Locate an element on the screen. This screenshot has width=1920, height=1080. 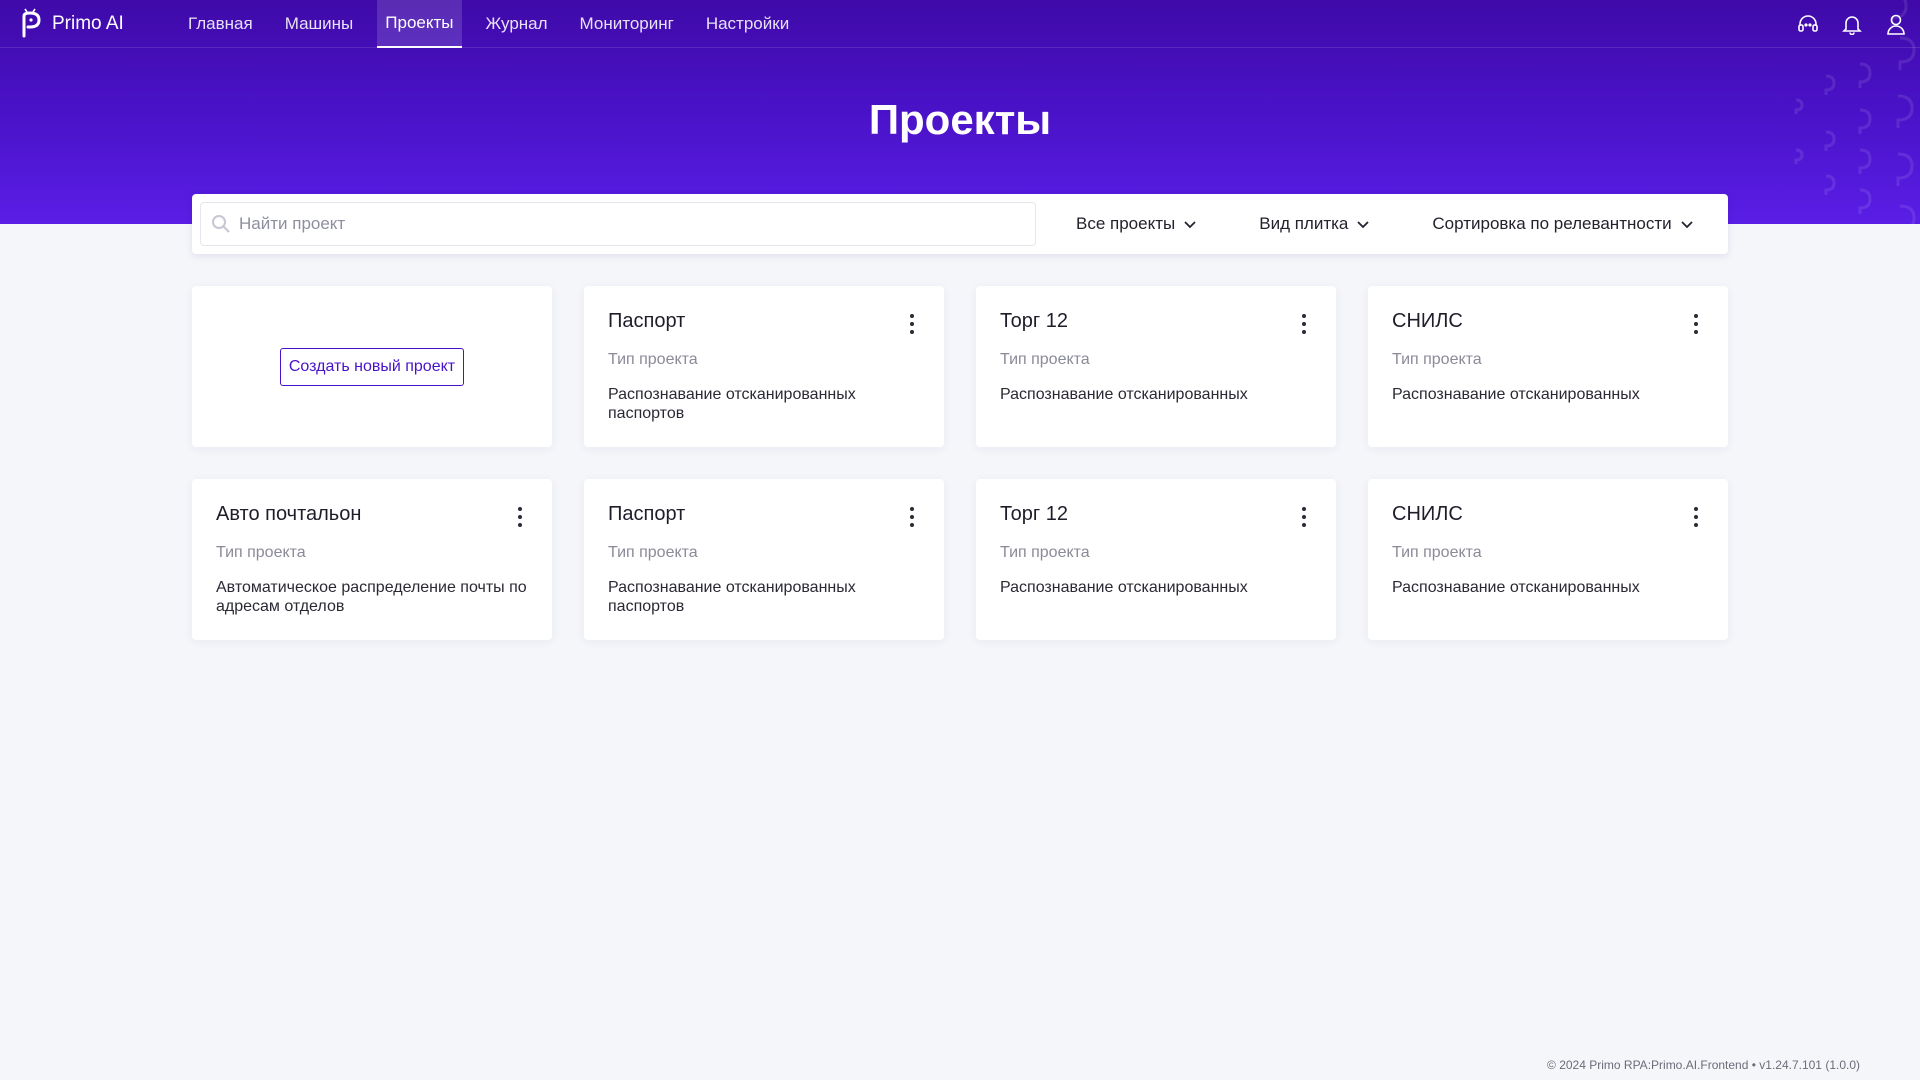
search-input is located at coordinates (629, 224).